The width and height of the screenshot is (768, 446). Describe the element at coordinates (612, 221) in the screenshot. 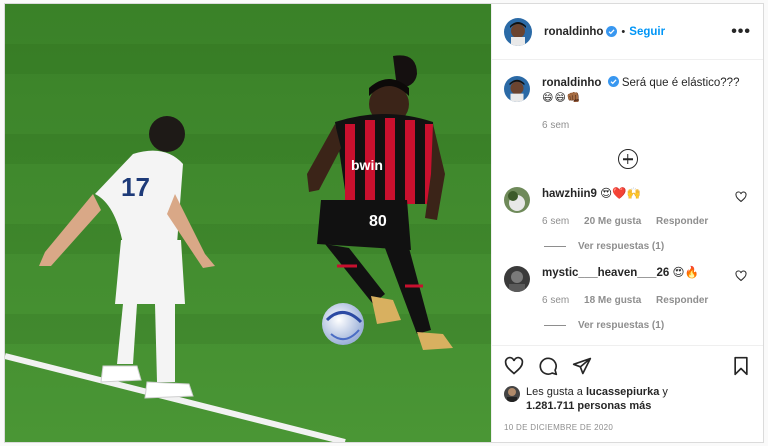

I see `comment-likes: 20 Me gusta` at that location.